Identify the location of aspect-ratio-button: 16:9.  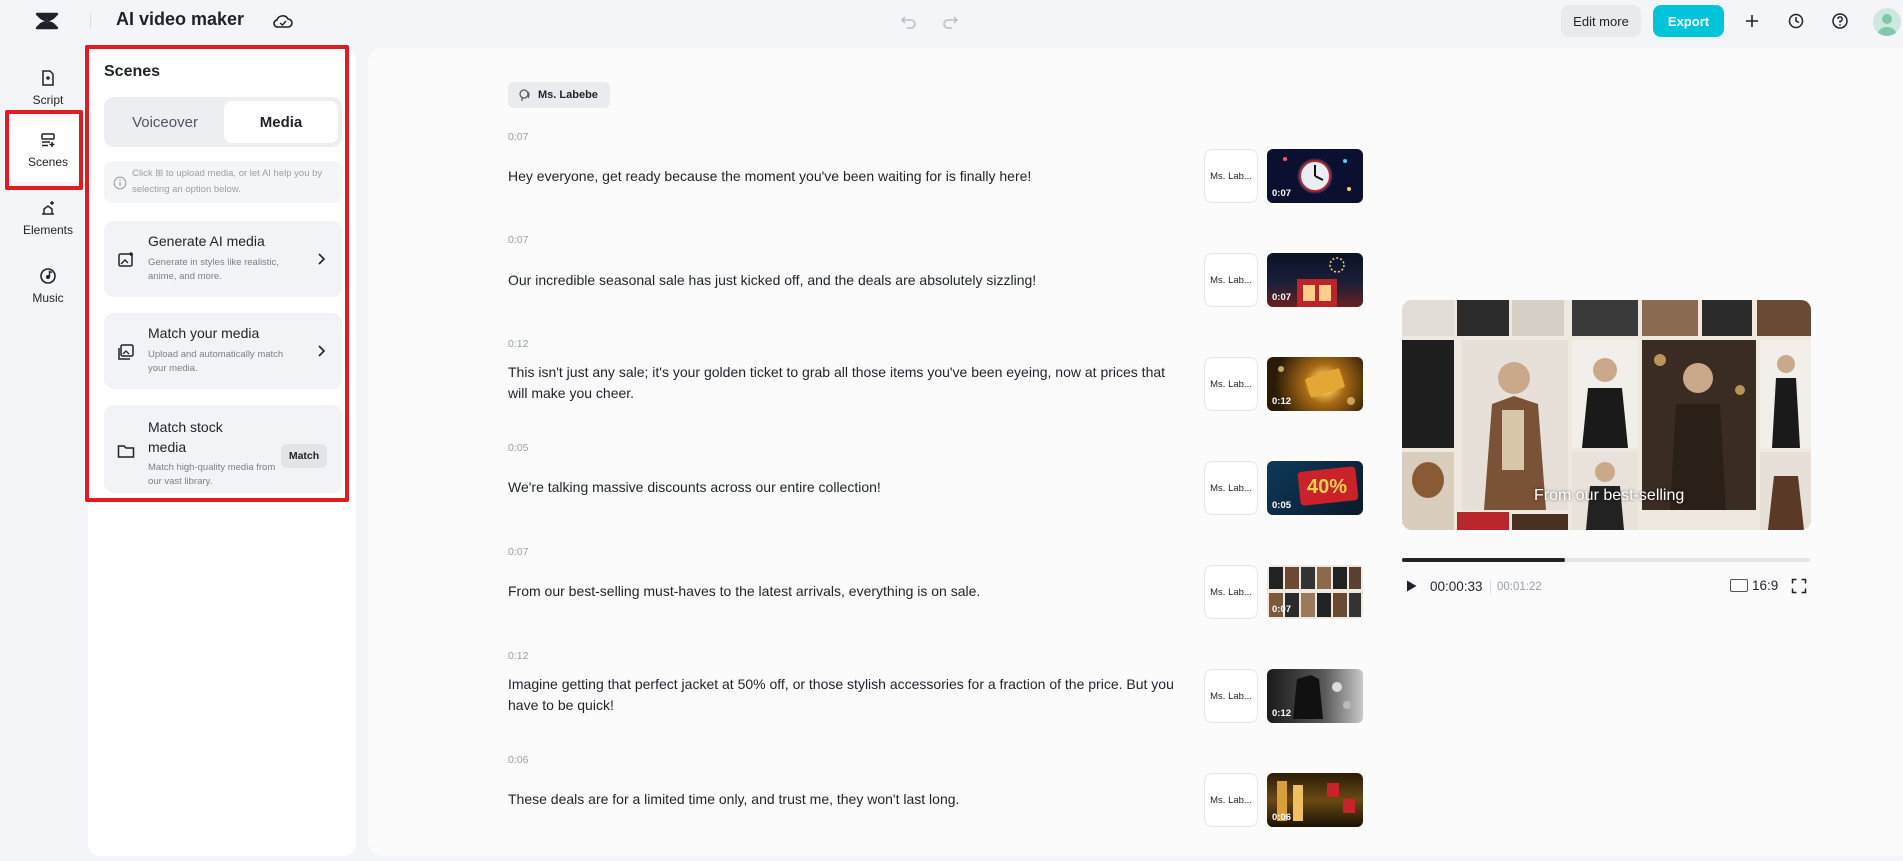
(1754, 585).